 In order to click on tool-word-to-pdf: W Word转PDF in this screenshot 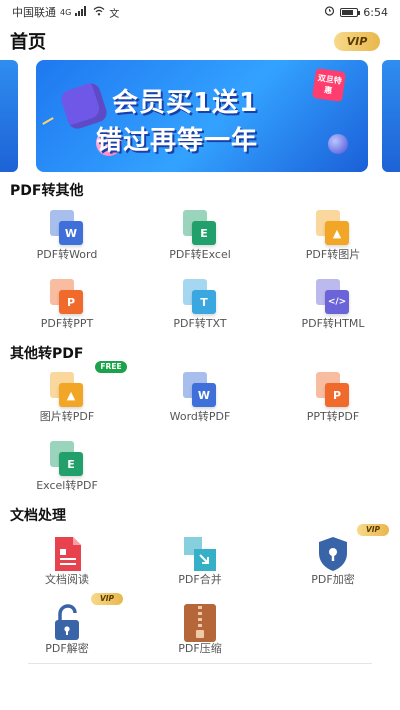, I will do `click(200, 402)`.